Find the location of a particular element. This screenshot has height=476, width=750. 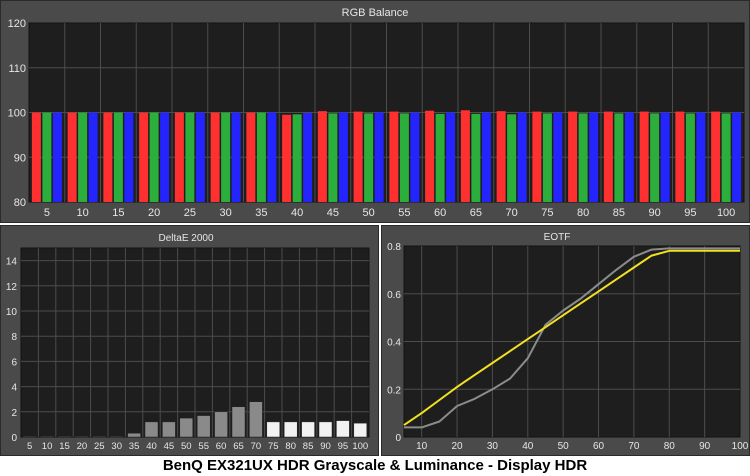

y-tick-label: 4 is located at coordinates (14, 388).